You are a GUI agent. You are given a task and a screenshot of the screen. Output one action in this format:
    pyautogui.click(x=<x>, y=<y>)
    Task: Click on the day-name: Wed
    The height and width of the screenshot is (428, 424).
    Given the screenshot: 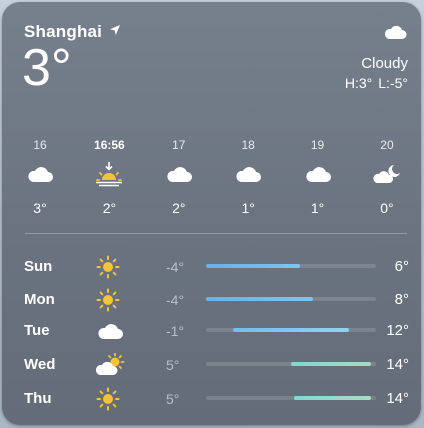 What is the action you would take?
    pyautogui.click(x=40, y=364)
    